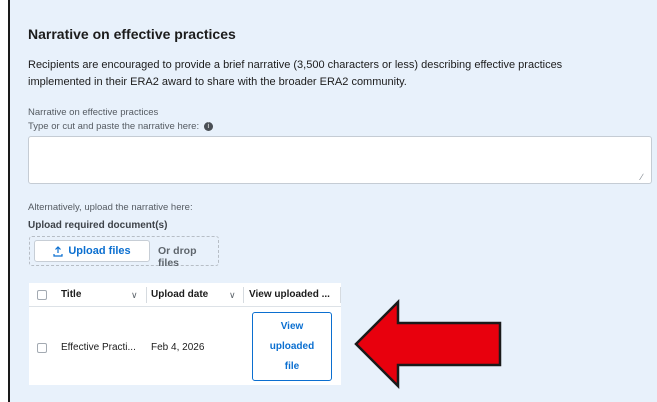  What do you see at coordinates (177, 257) in the screenshot?
I see `drop-files-text: Or drop files` at bounding box center [177, 257].